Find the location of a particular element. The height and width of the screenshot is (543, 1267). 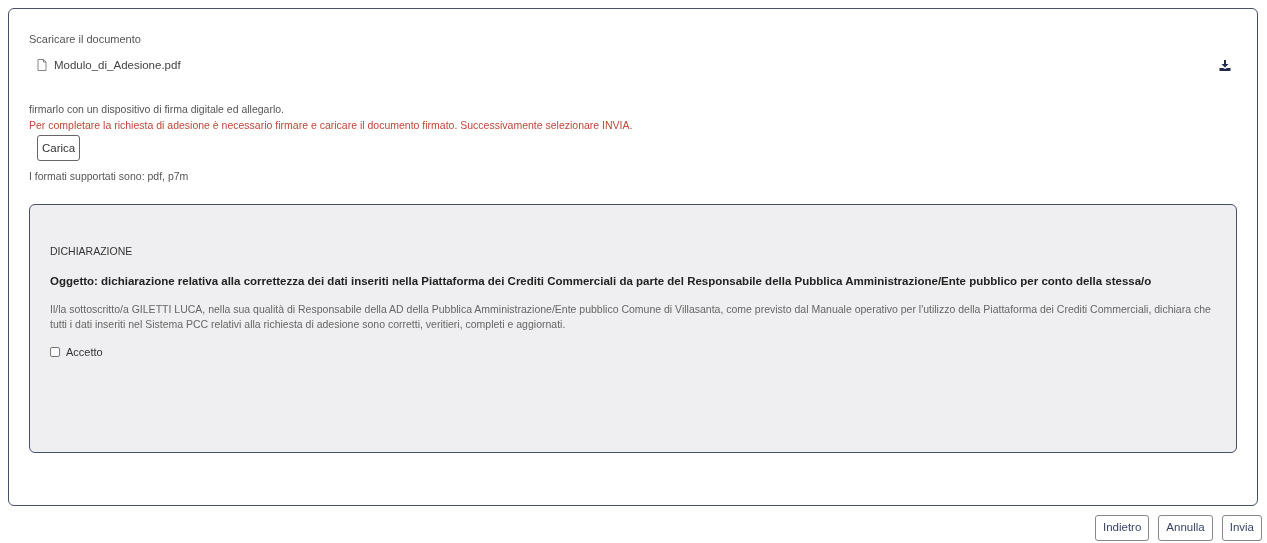

accept-label: Accetto is located at coordinates (84, 352).